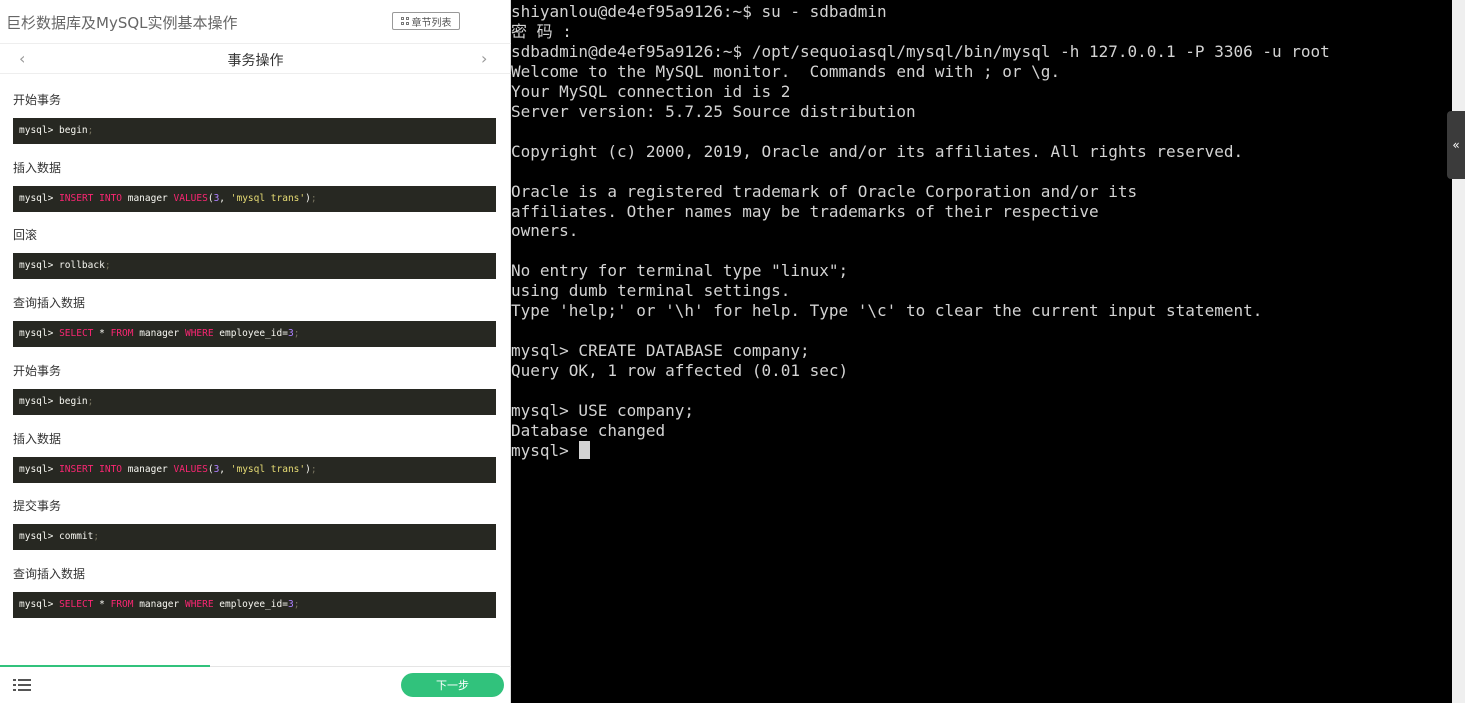 The width and height of the screenshot is (1465, 703). Describe the element at coordinates (680, 371) in the screenshot. I see `terminal-line: Query OK, 1 row affected (0.01 sec)` at that location.